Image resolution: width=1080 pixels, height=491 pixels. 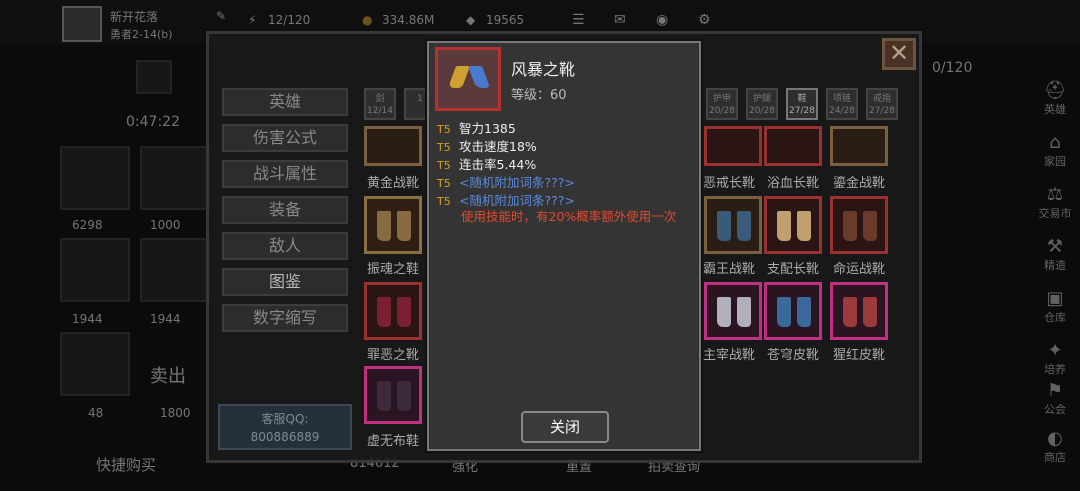 What do you see at coordinates (134, 17) in the screenshot?
I see `player-name: 新开花落` at bounding box center [134, 17].